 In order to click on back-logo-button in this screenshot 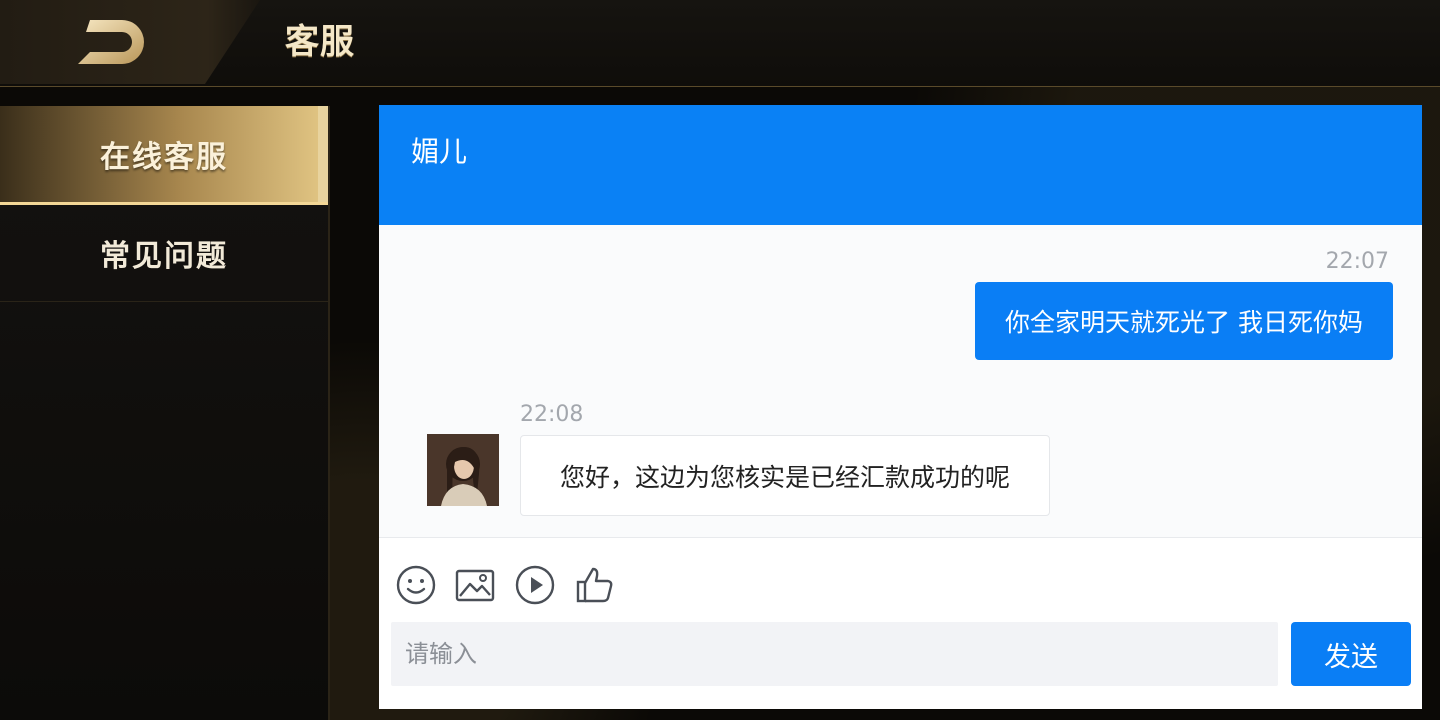, I will do `click(130, 42)`.